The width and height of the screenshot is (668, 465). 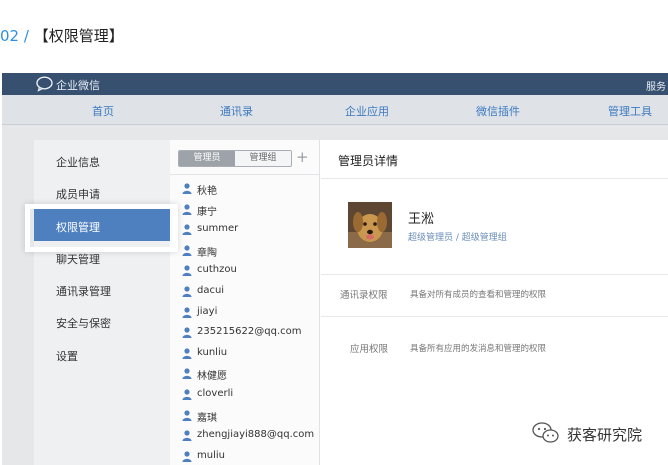 I want to click on admin-name: 王淞, so click(x=421, y=219).